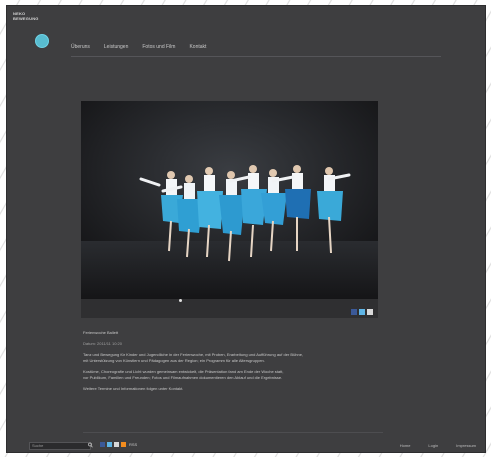 The width and height of the screenshot is (491, 457). I want to click on rss-icon, so click(123, 444).